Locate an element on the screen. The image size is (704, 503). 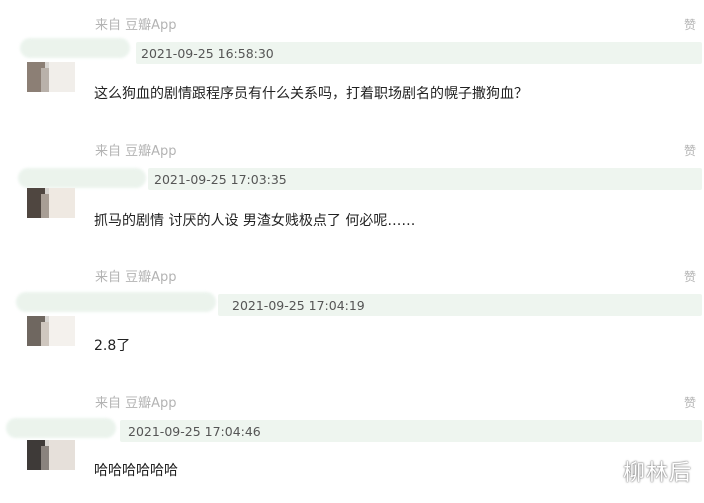
comment-text: 哈哈哈哈哈哈 is located at coordinates (136, 471).